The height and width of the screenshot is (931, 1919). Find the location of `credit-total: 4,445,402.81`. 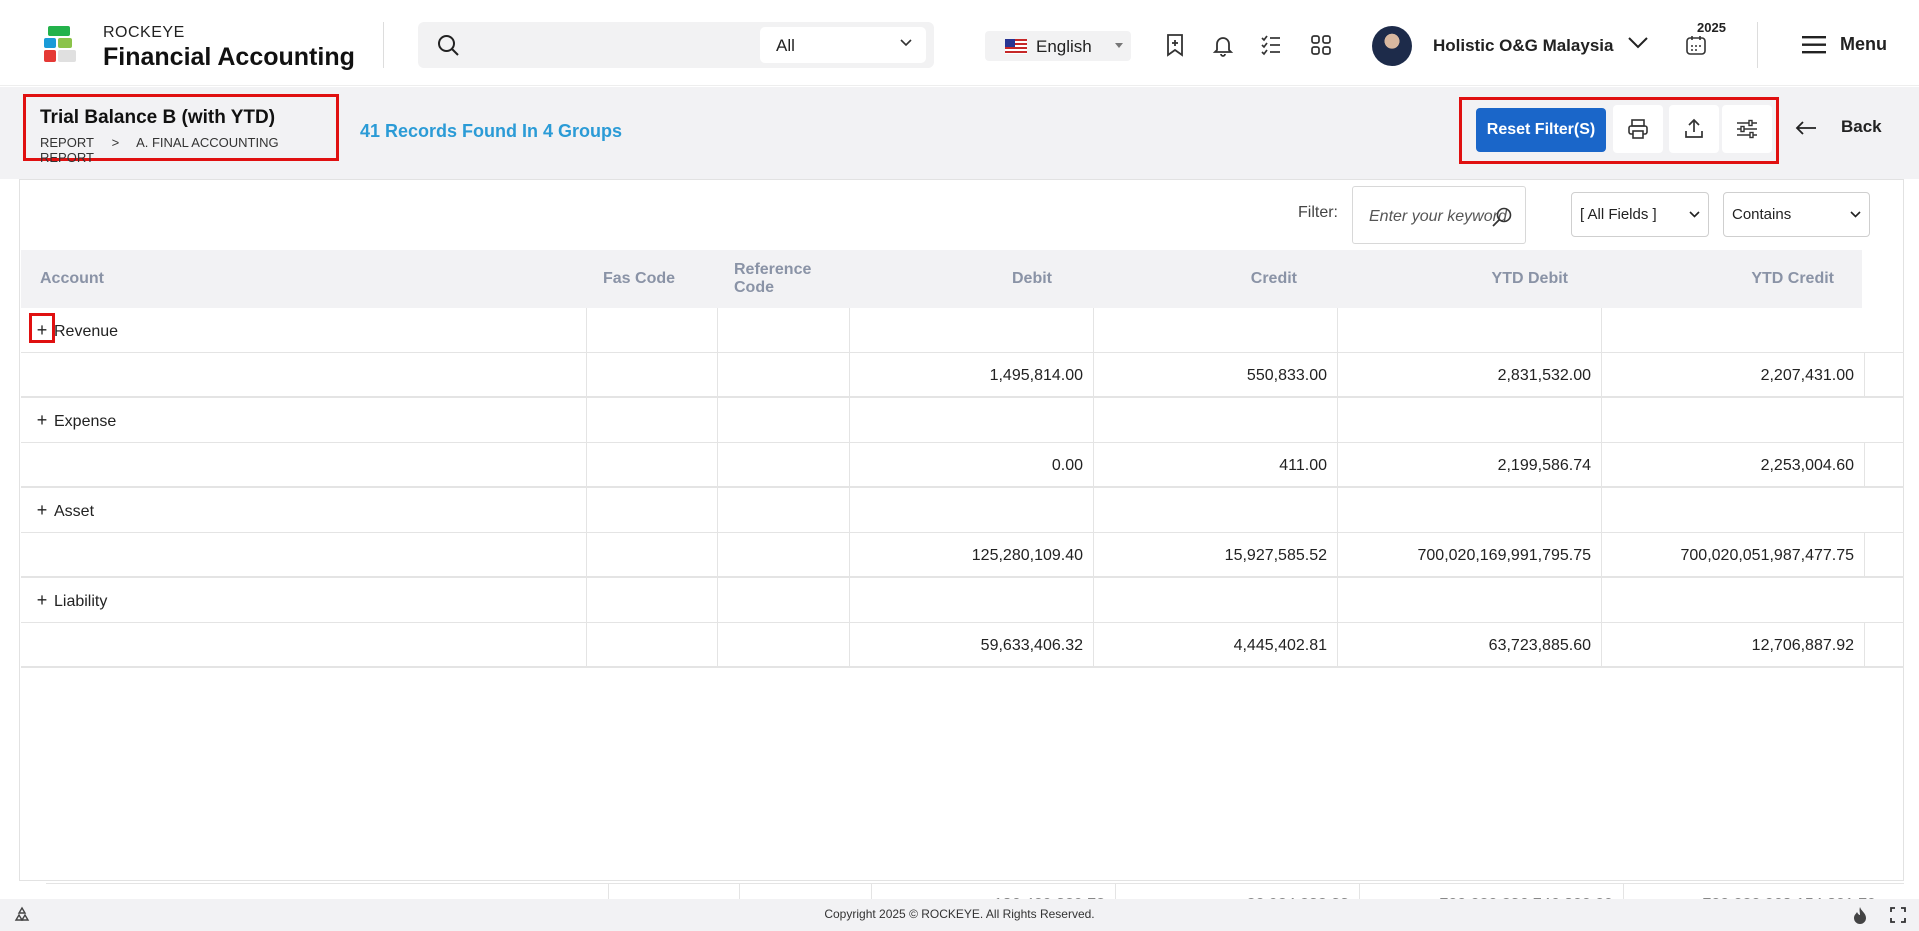

credit-total: 4,445,402.81 is located at coordinates (1215, 645).